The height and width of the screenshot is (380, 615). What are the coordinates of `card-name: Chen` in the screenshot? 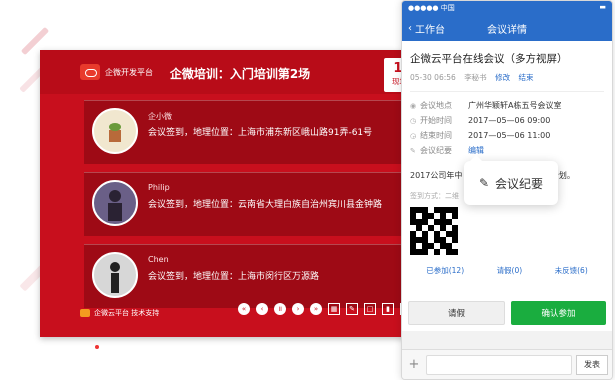 It's located at (158, 259).